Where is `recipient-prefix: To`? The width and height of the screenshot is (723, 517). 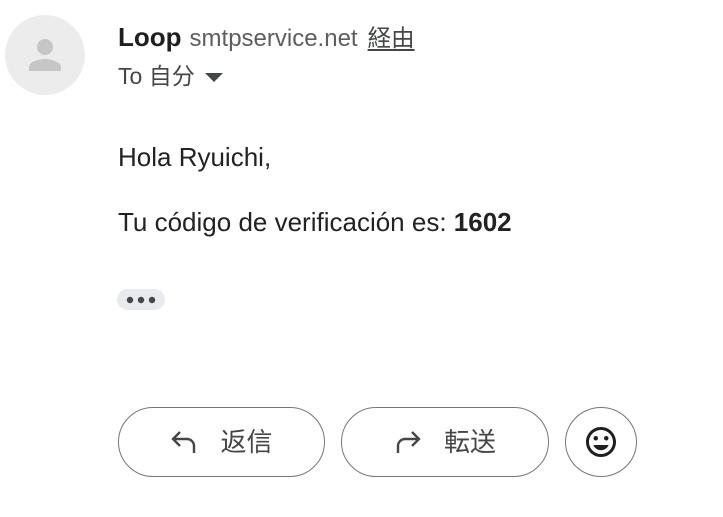
recipient-prefix: To is located at coordinates (130, 76).